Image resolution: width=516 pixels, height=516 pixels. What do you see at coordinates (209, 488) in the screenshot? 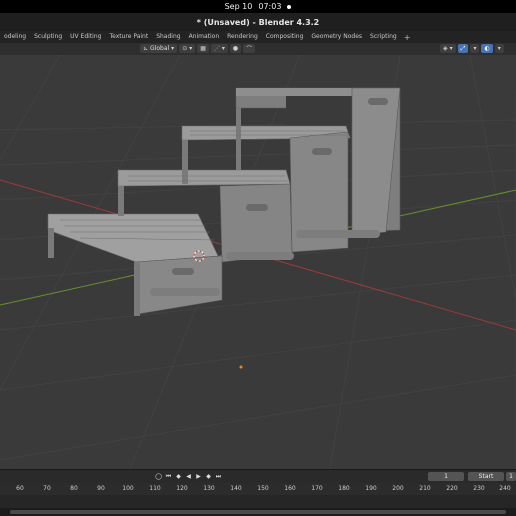
I see `ruler-tick: 130` at bounding box center [209, 488].